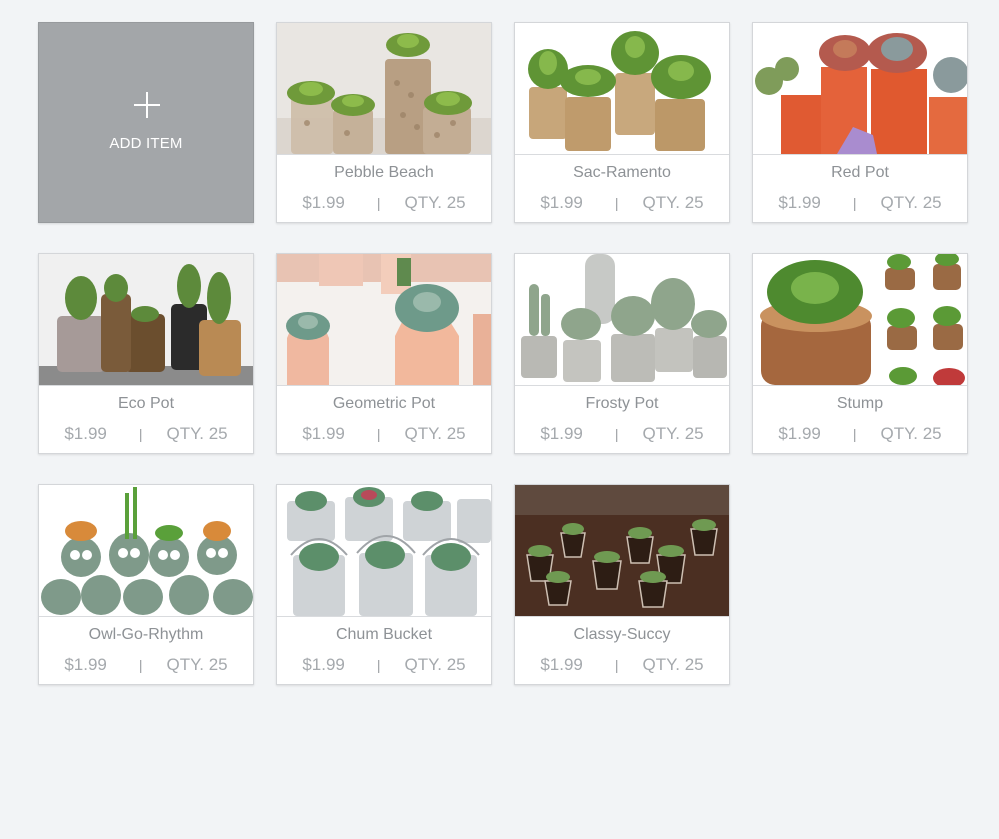 Image resolution: width=999 pixels, height=839 pixels. I want to click on add-item-label: ADD ITEM, so click(146, 143).